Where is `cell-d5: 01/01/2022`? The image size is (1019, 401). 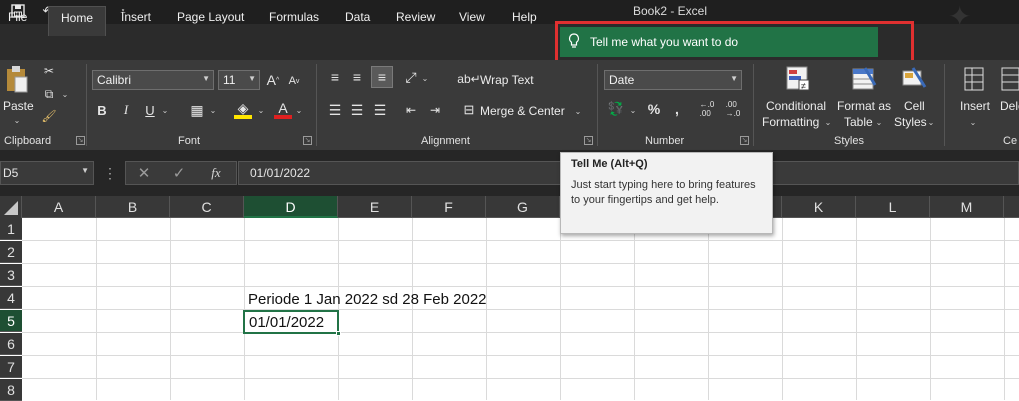
cell-d5: 01/01/2022 is located at coordinates (286, 322).